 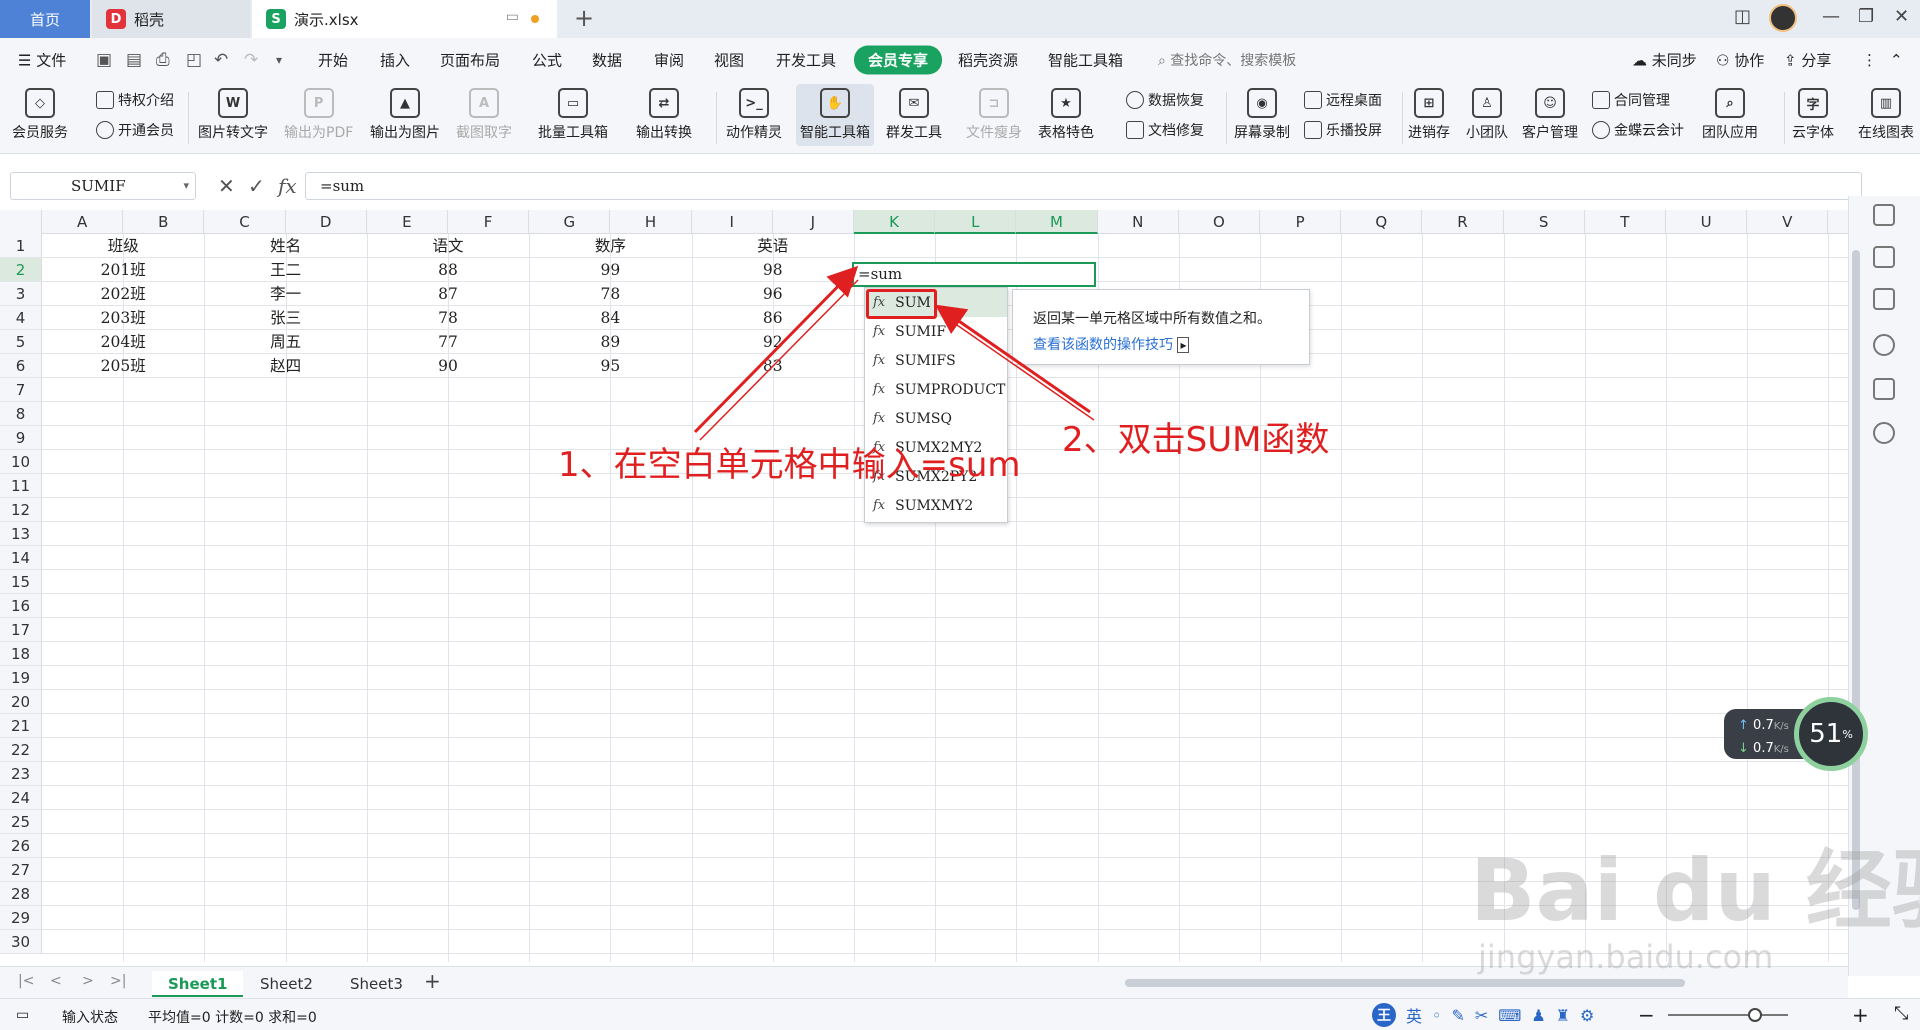 I want to click on collapse-ribbon-icon: ⌃, so click(x=1896, y=60).